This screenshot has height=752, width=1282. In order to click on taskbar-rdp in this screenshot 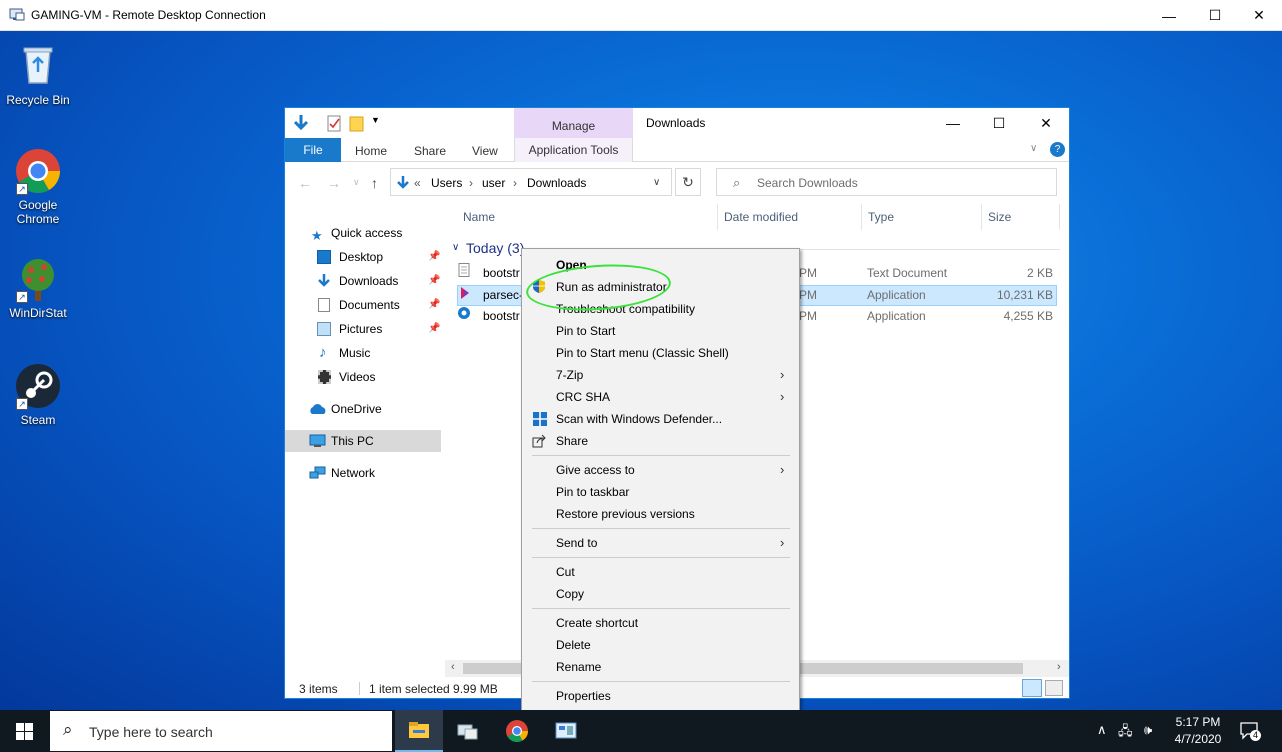, I will do `click(468, 731)`.